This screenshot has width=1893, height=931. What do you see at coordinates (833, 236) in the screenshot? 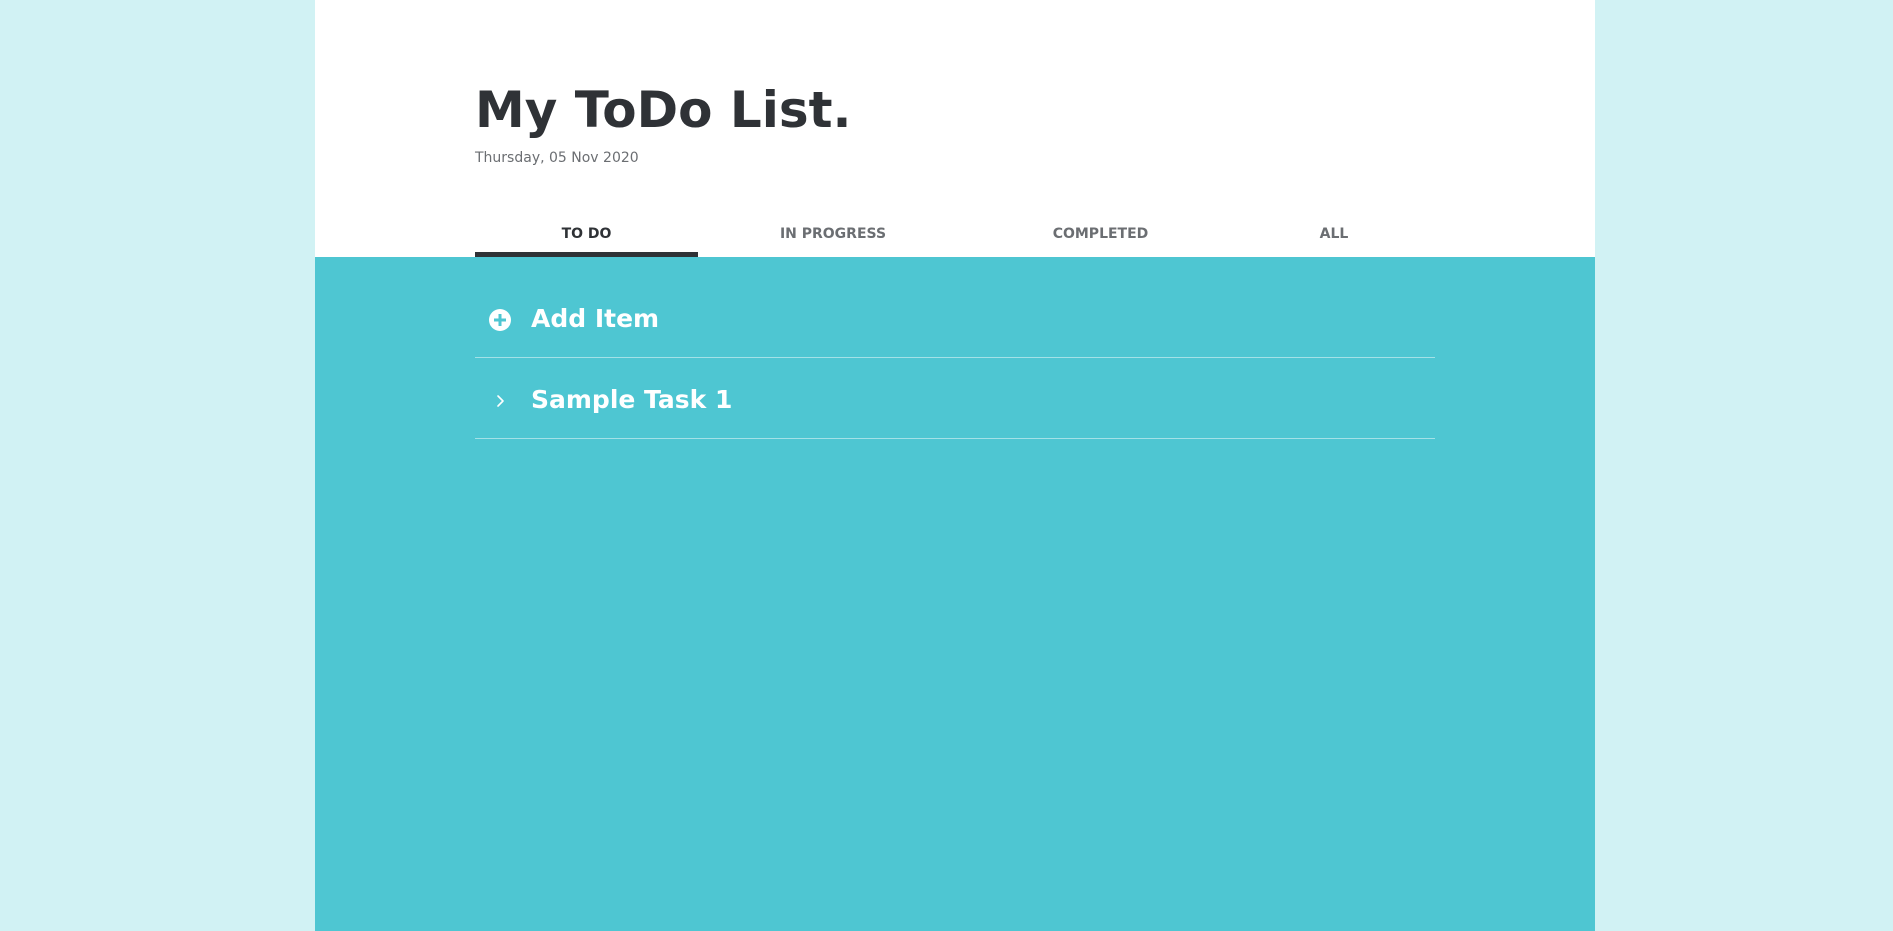
I see `tab-in-progress: IN PROGRESS` at bounding box center [833, 236].